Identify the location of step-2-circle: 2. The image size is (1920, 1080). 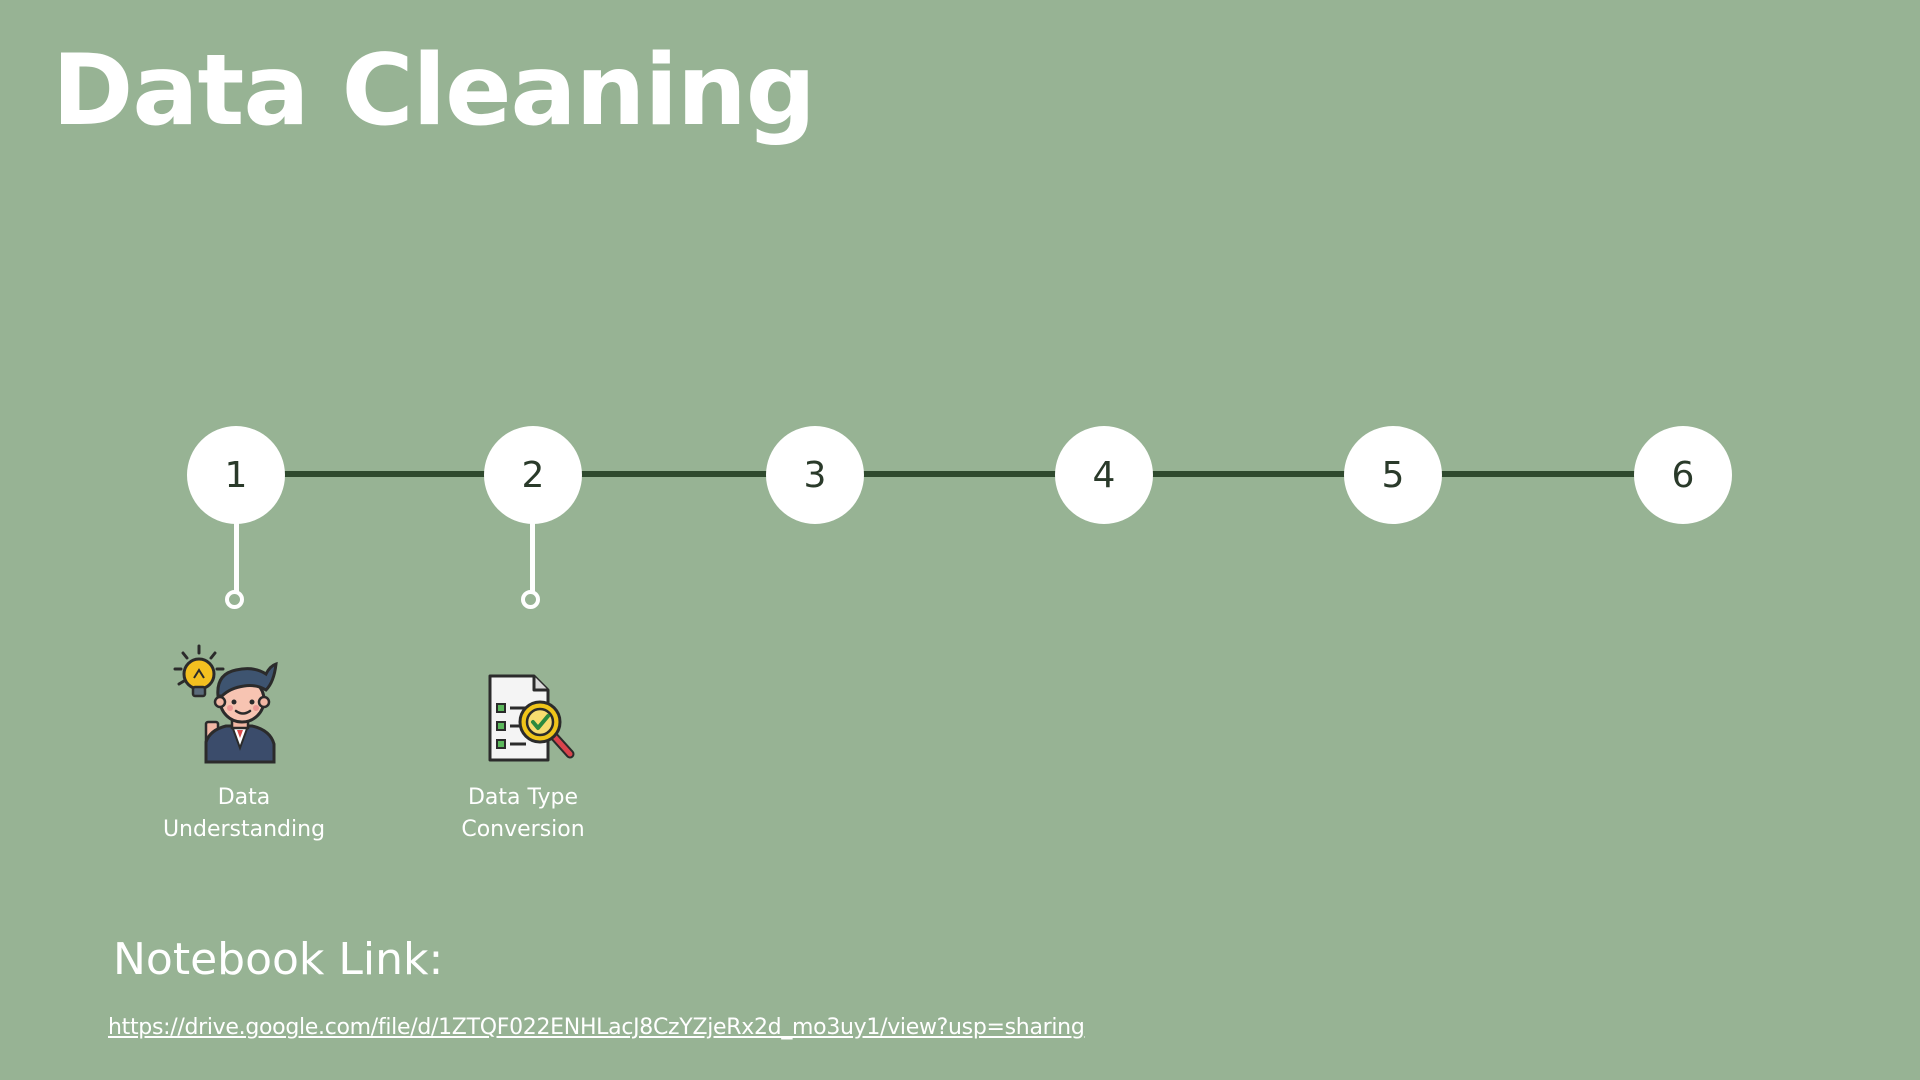
(533, 475).